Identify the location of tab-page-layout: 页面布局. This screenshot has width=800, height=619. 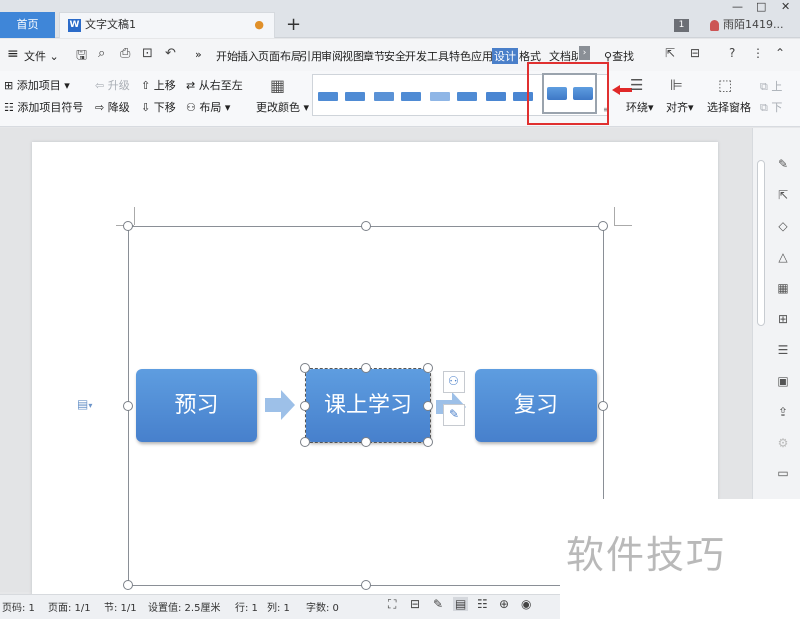
(280, 56).